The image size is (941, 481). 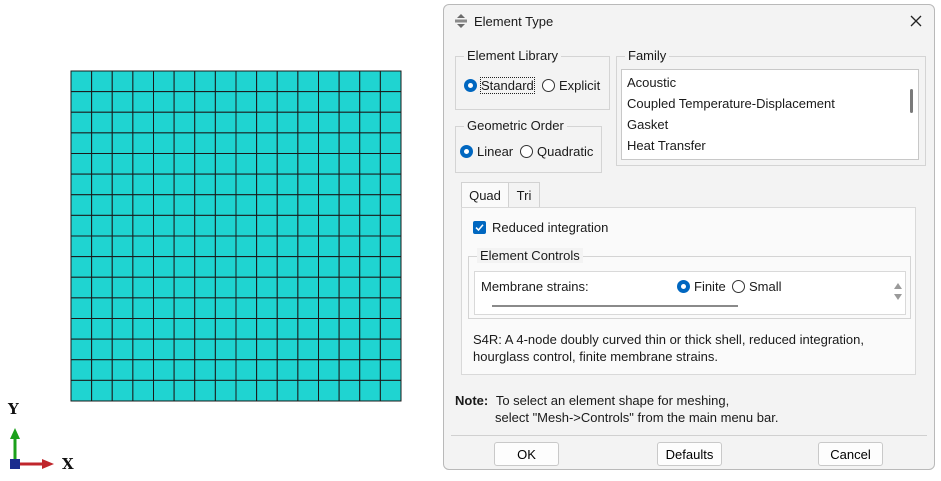 I want to click on family-item-coupled-temperature-displacement: Coupled Temperature-Displacement, so click(x=731, y=103).